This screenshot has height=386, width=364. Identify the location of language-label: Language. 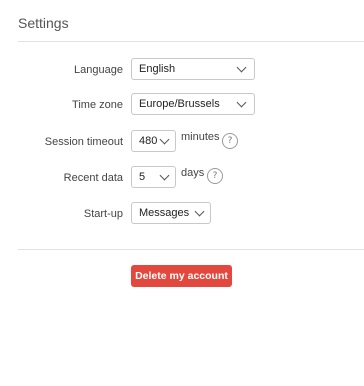
(98, 70).